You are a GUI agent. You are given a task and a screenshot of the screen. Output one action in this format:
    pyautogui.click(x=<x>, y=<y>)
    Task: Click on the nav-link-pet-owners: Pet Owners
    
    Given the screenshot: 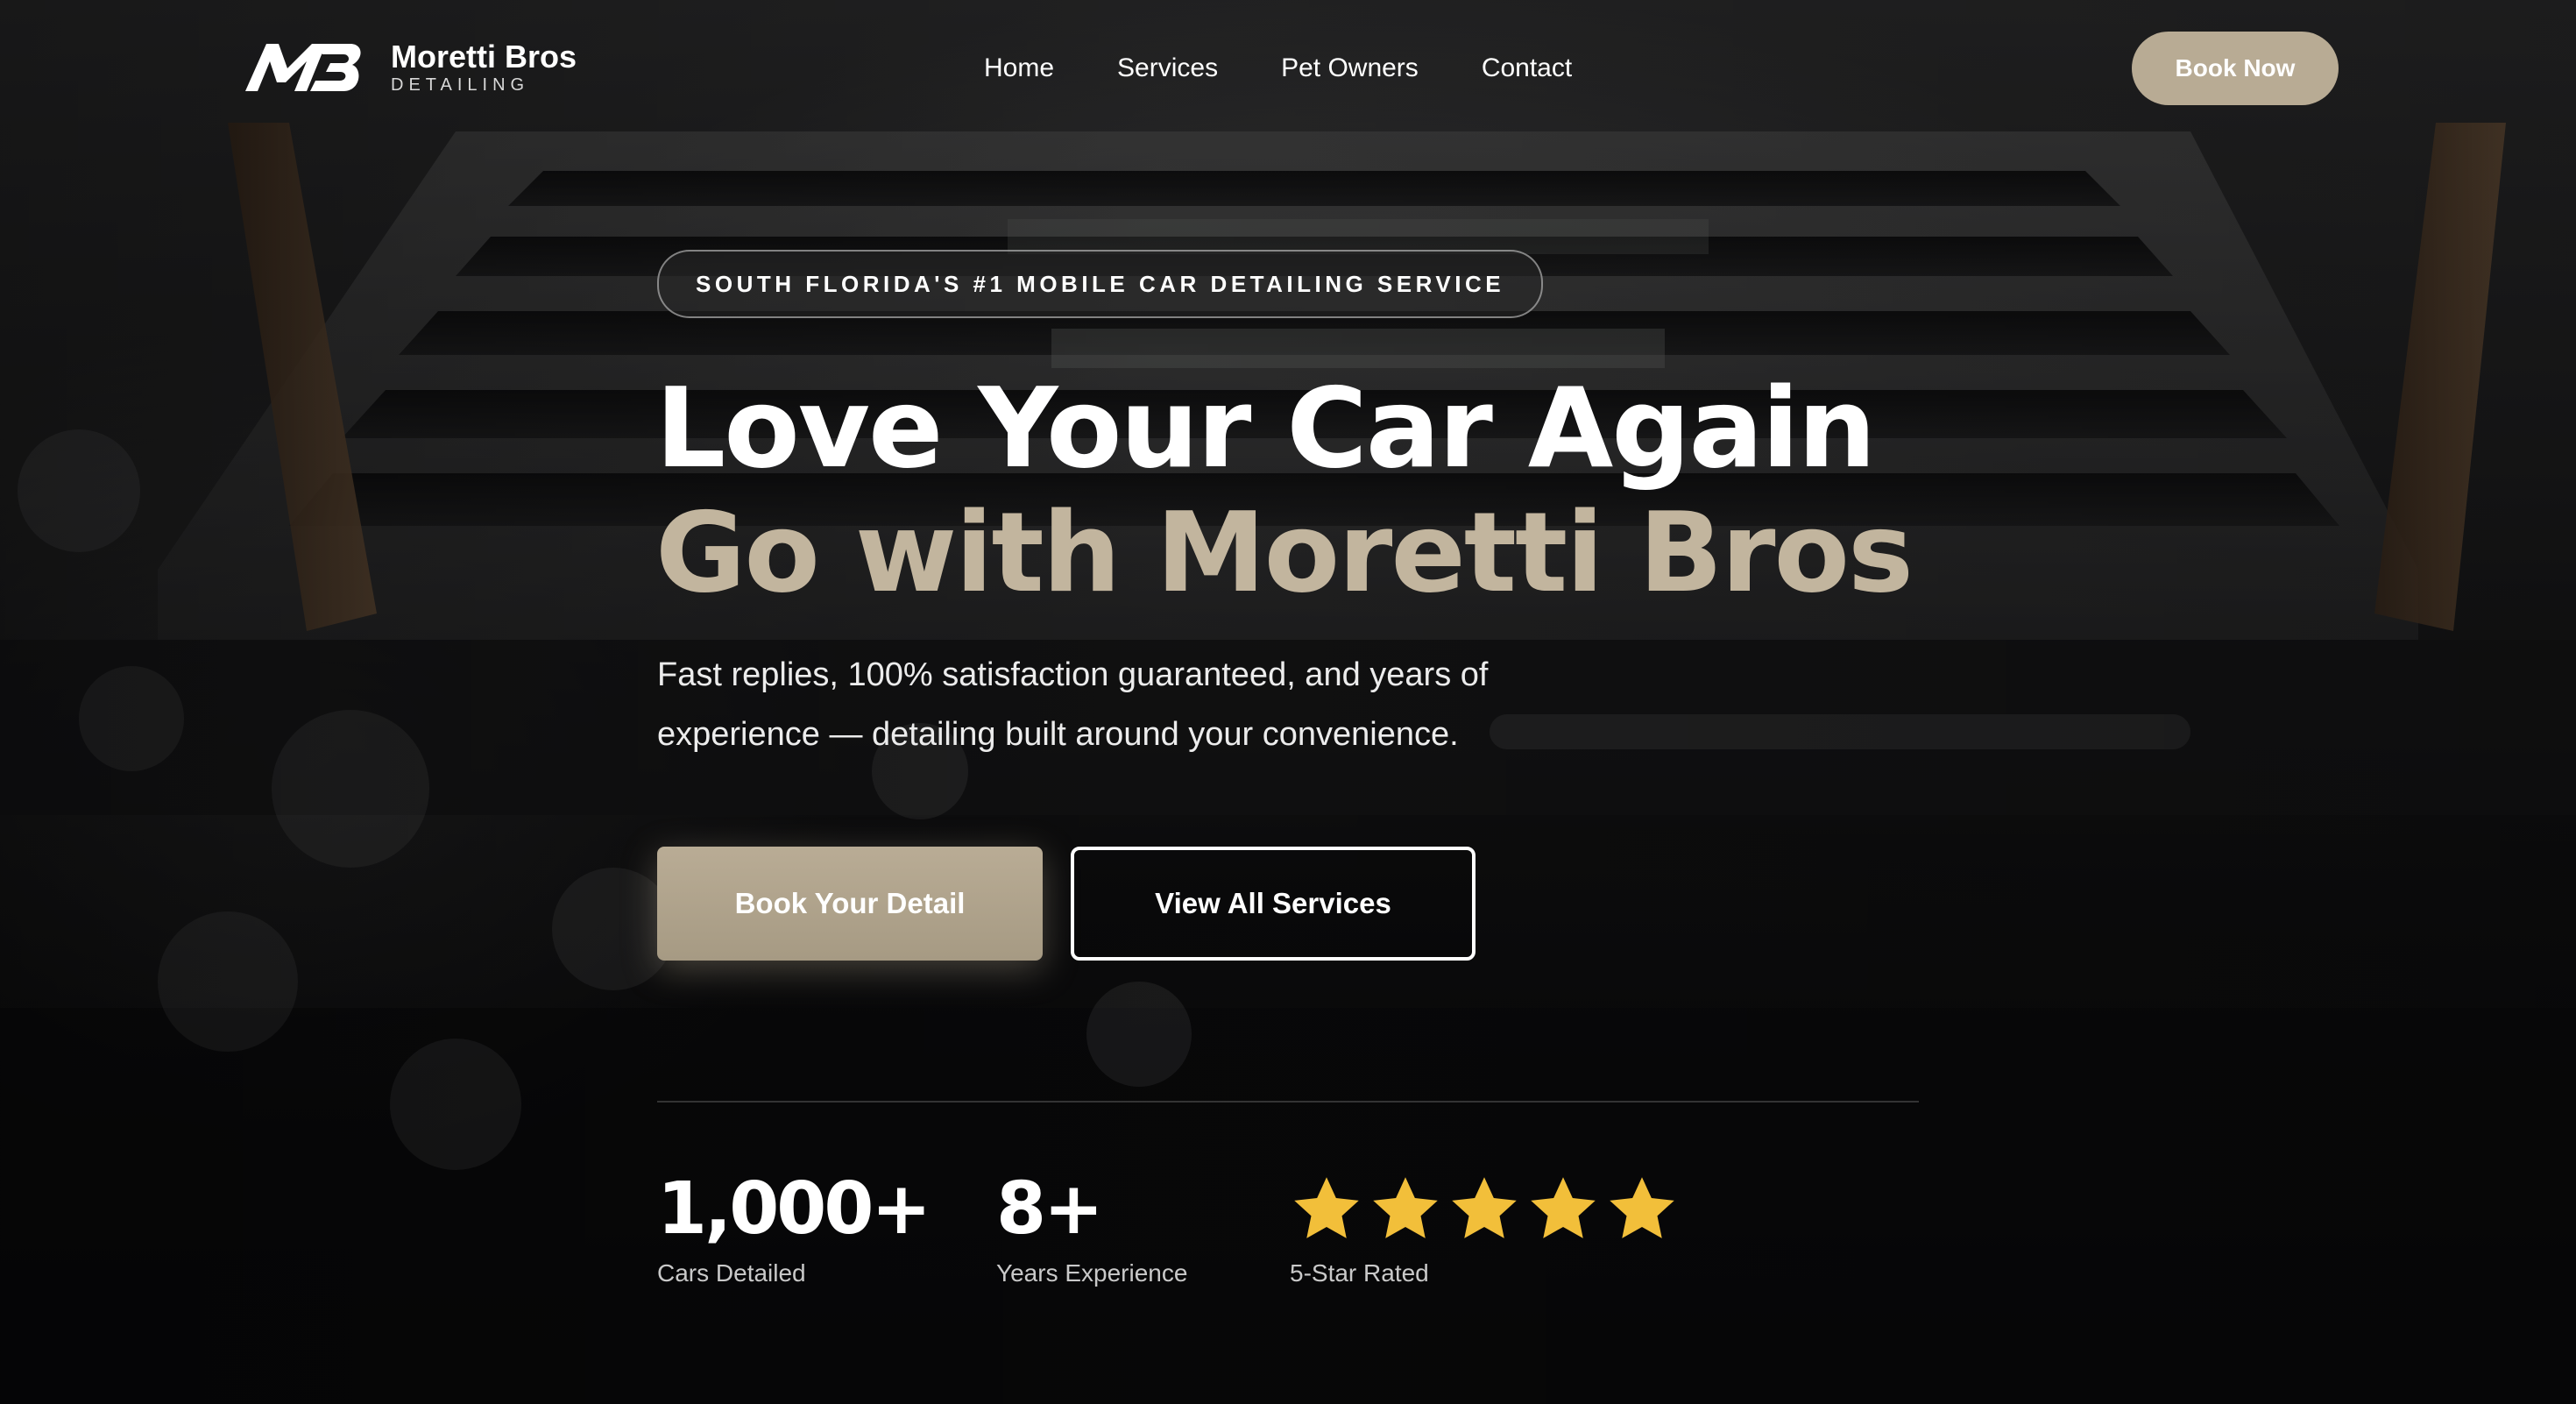 What is the action you would take?
    pyautogui.click(x=1350, y=68)
    